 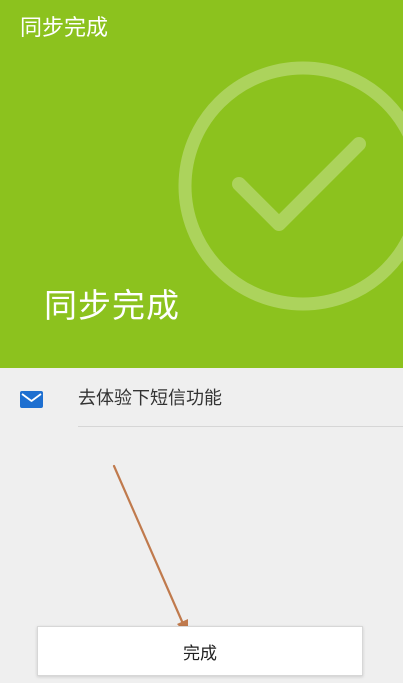 I want to click on app-bar-title: 同步完成, so click(x=64, y=28).